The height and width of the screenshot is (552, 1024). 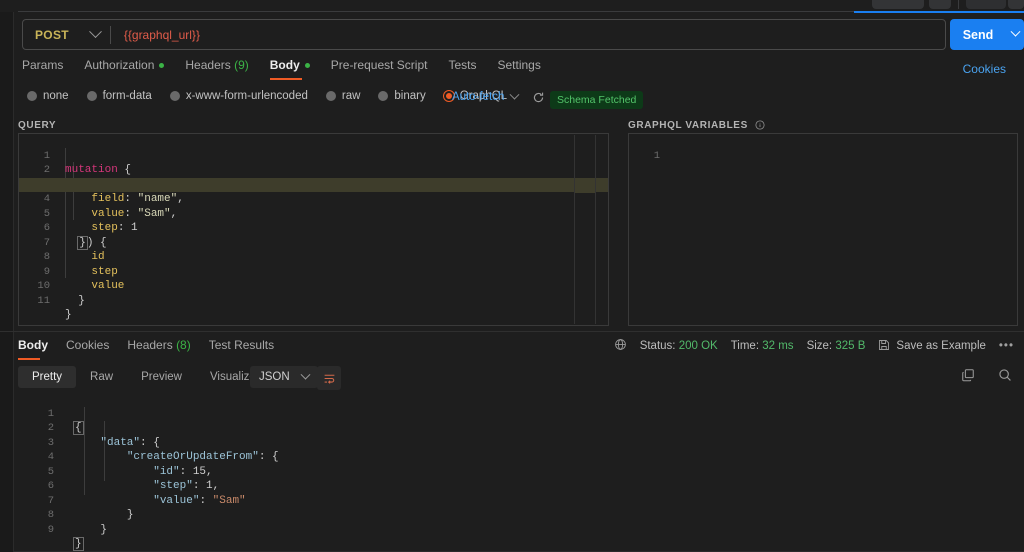 I want to click on top-chip-b, so click(x=940, y=4).